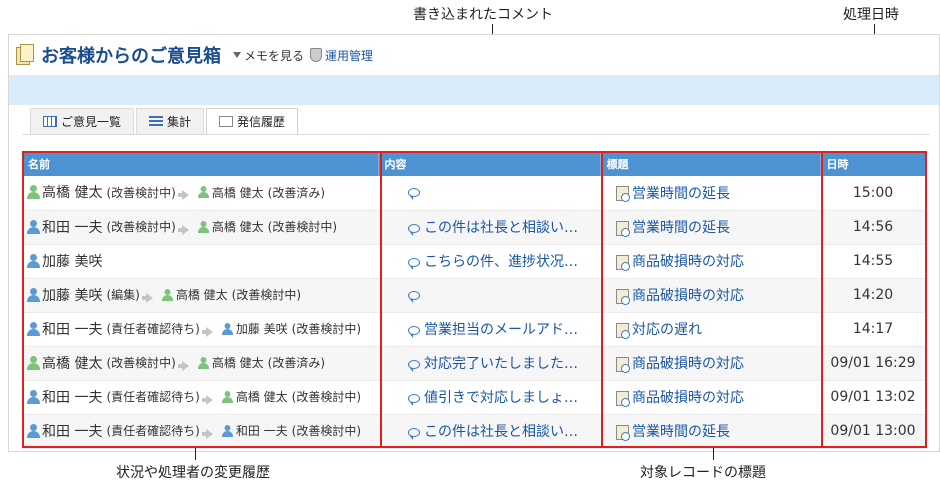  What do you see at coordinates (871, 15) in the screenshot?
I see `callout-datetime: 処理日時` at bounding box center [871, 15].